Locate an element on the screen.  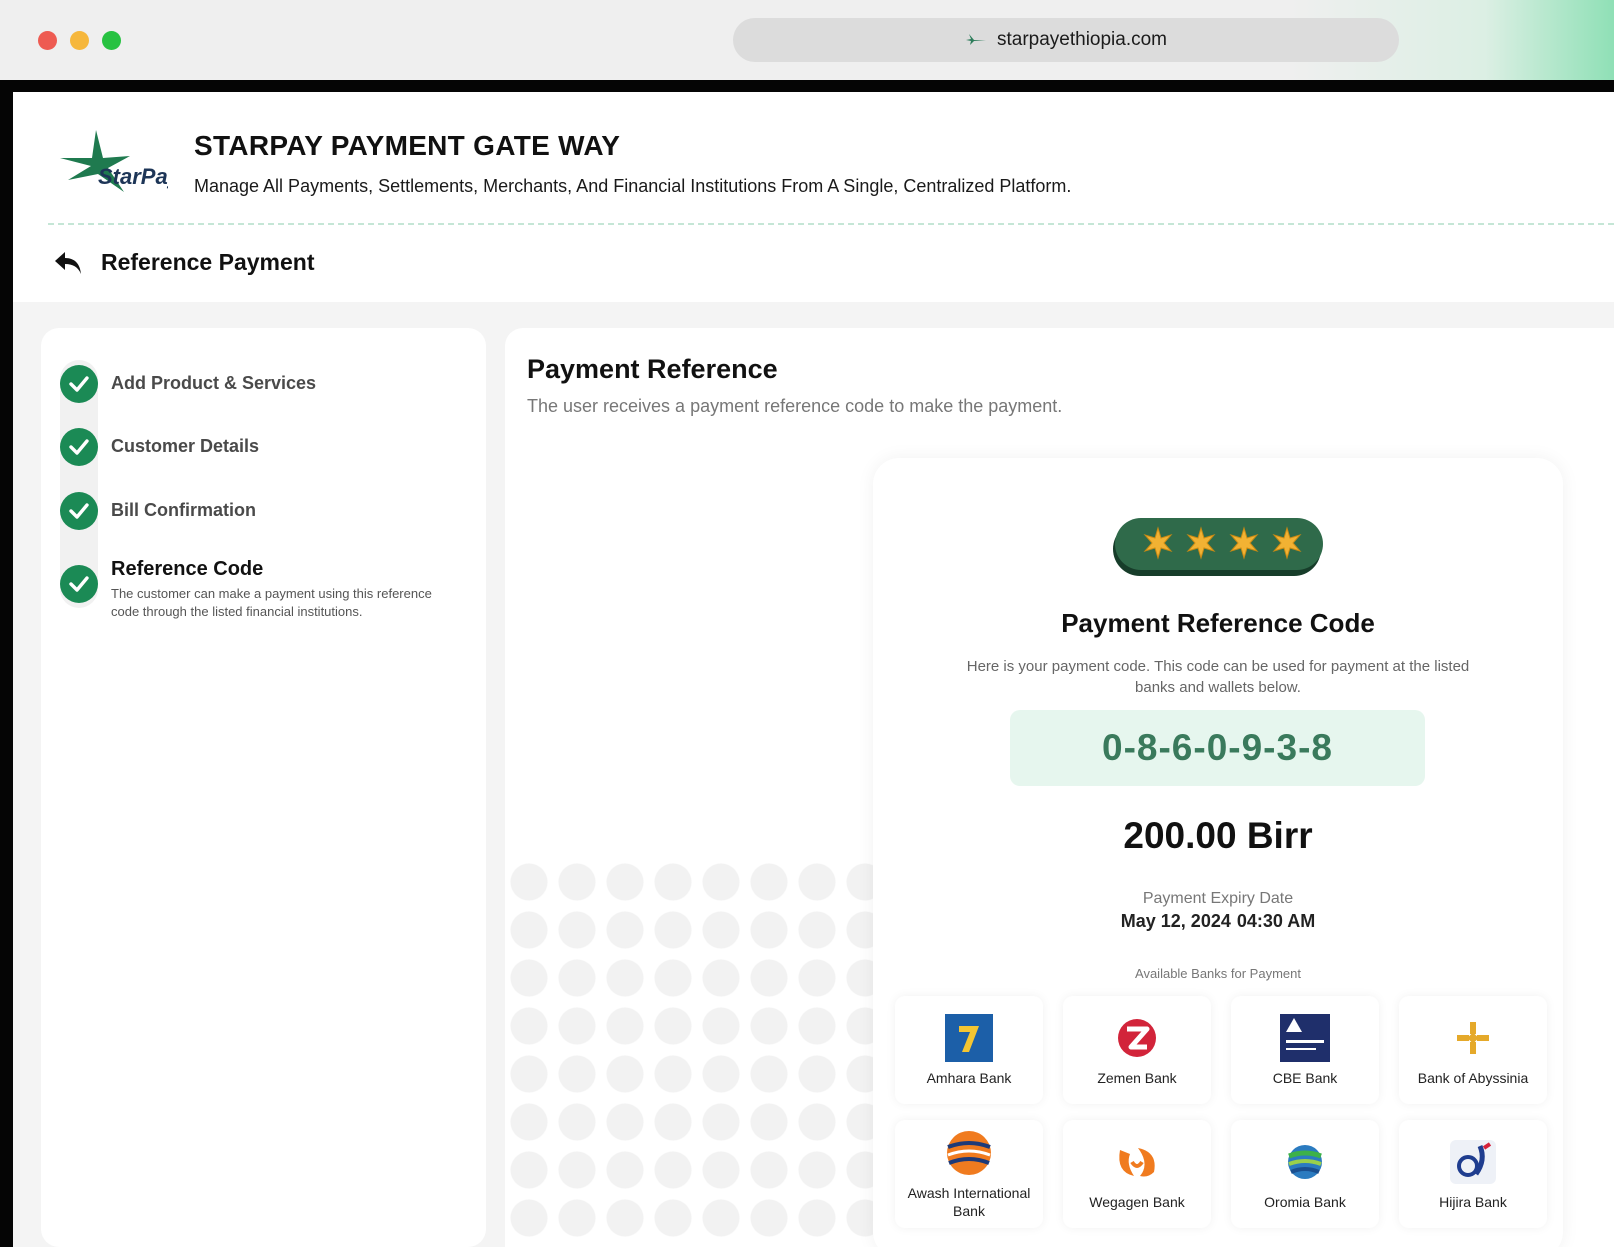
awash-bank-logo-icon is located at coordinates (969, 1153).